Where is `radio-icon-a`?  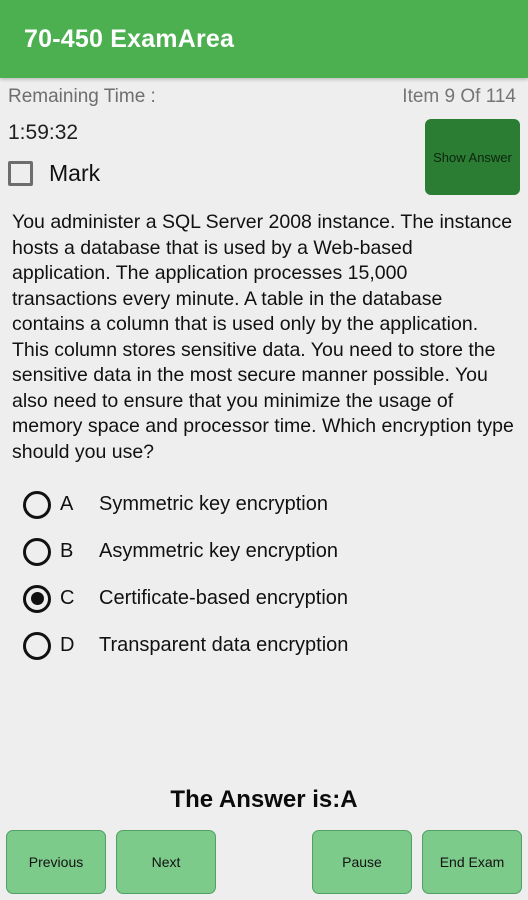 radio-icon-a is located at coordinates (37, 504).